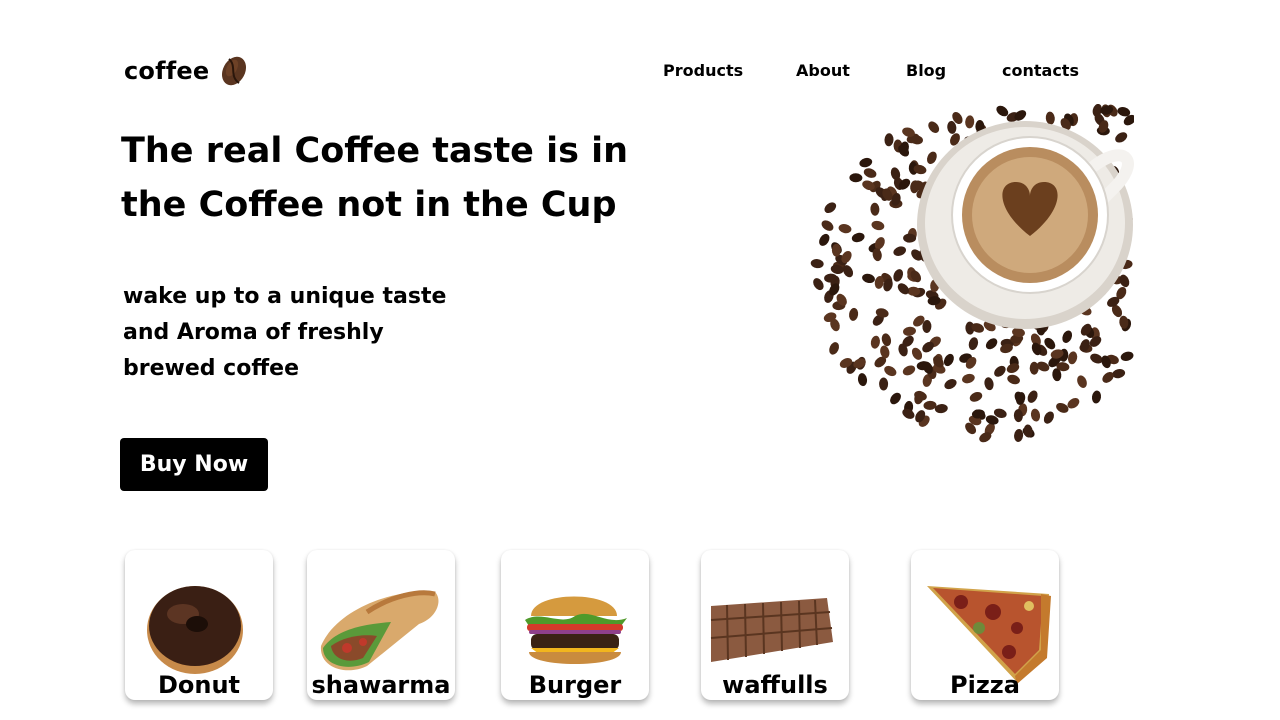  I want to click on nav-contacts: contacts, so click(1040, 70).